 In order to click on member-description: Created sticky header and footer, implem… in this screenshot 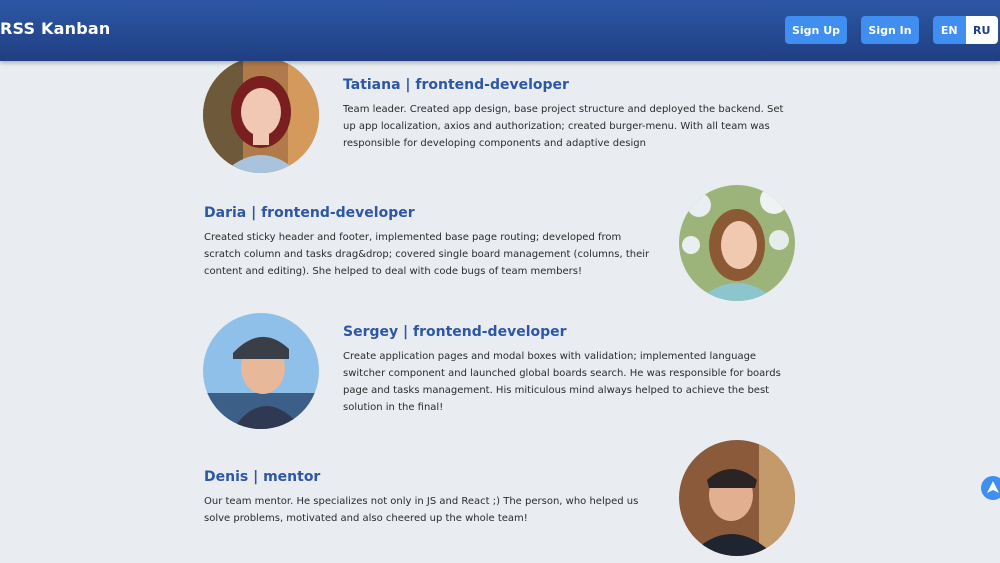, I will do `click(427, 254)`.